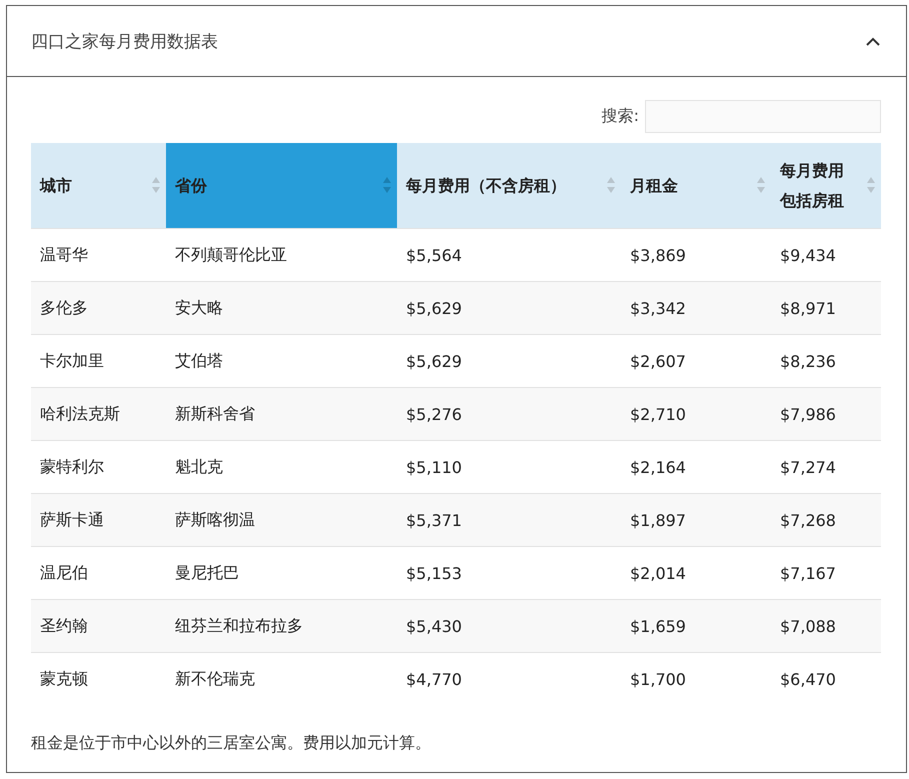 Image resolution: width=909 pixels, height=779 pixels. Describe the element at coordinates (509, 520) in the screenshot. I see `table-cell: $5,371` at that location.